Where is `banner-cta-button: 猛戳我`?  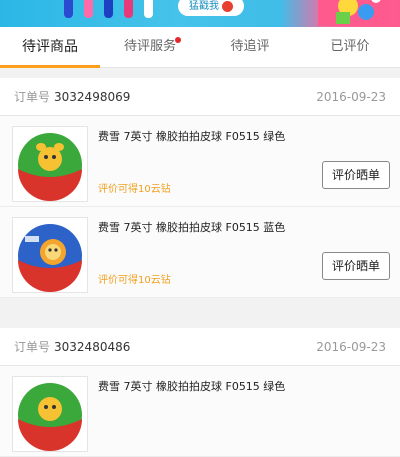
banner-cta-button: 猛戳我 is located at coordinates (211, 8).